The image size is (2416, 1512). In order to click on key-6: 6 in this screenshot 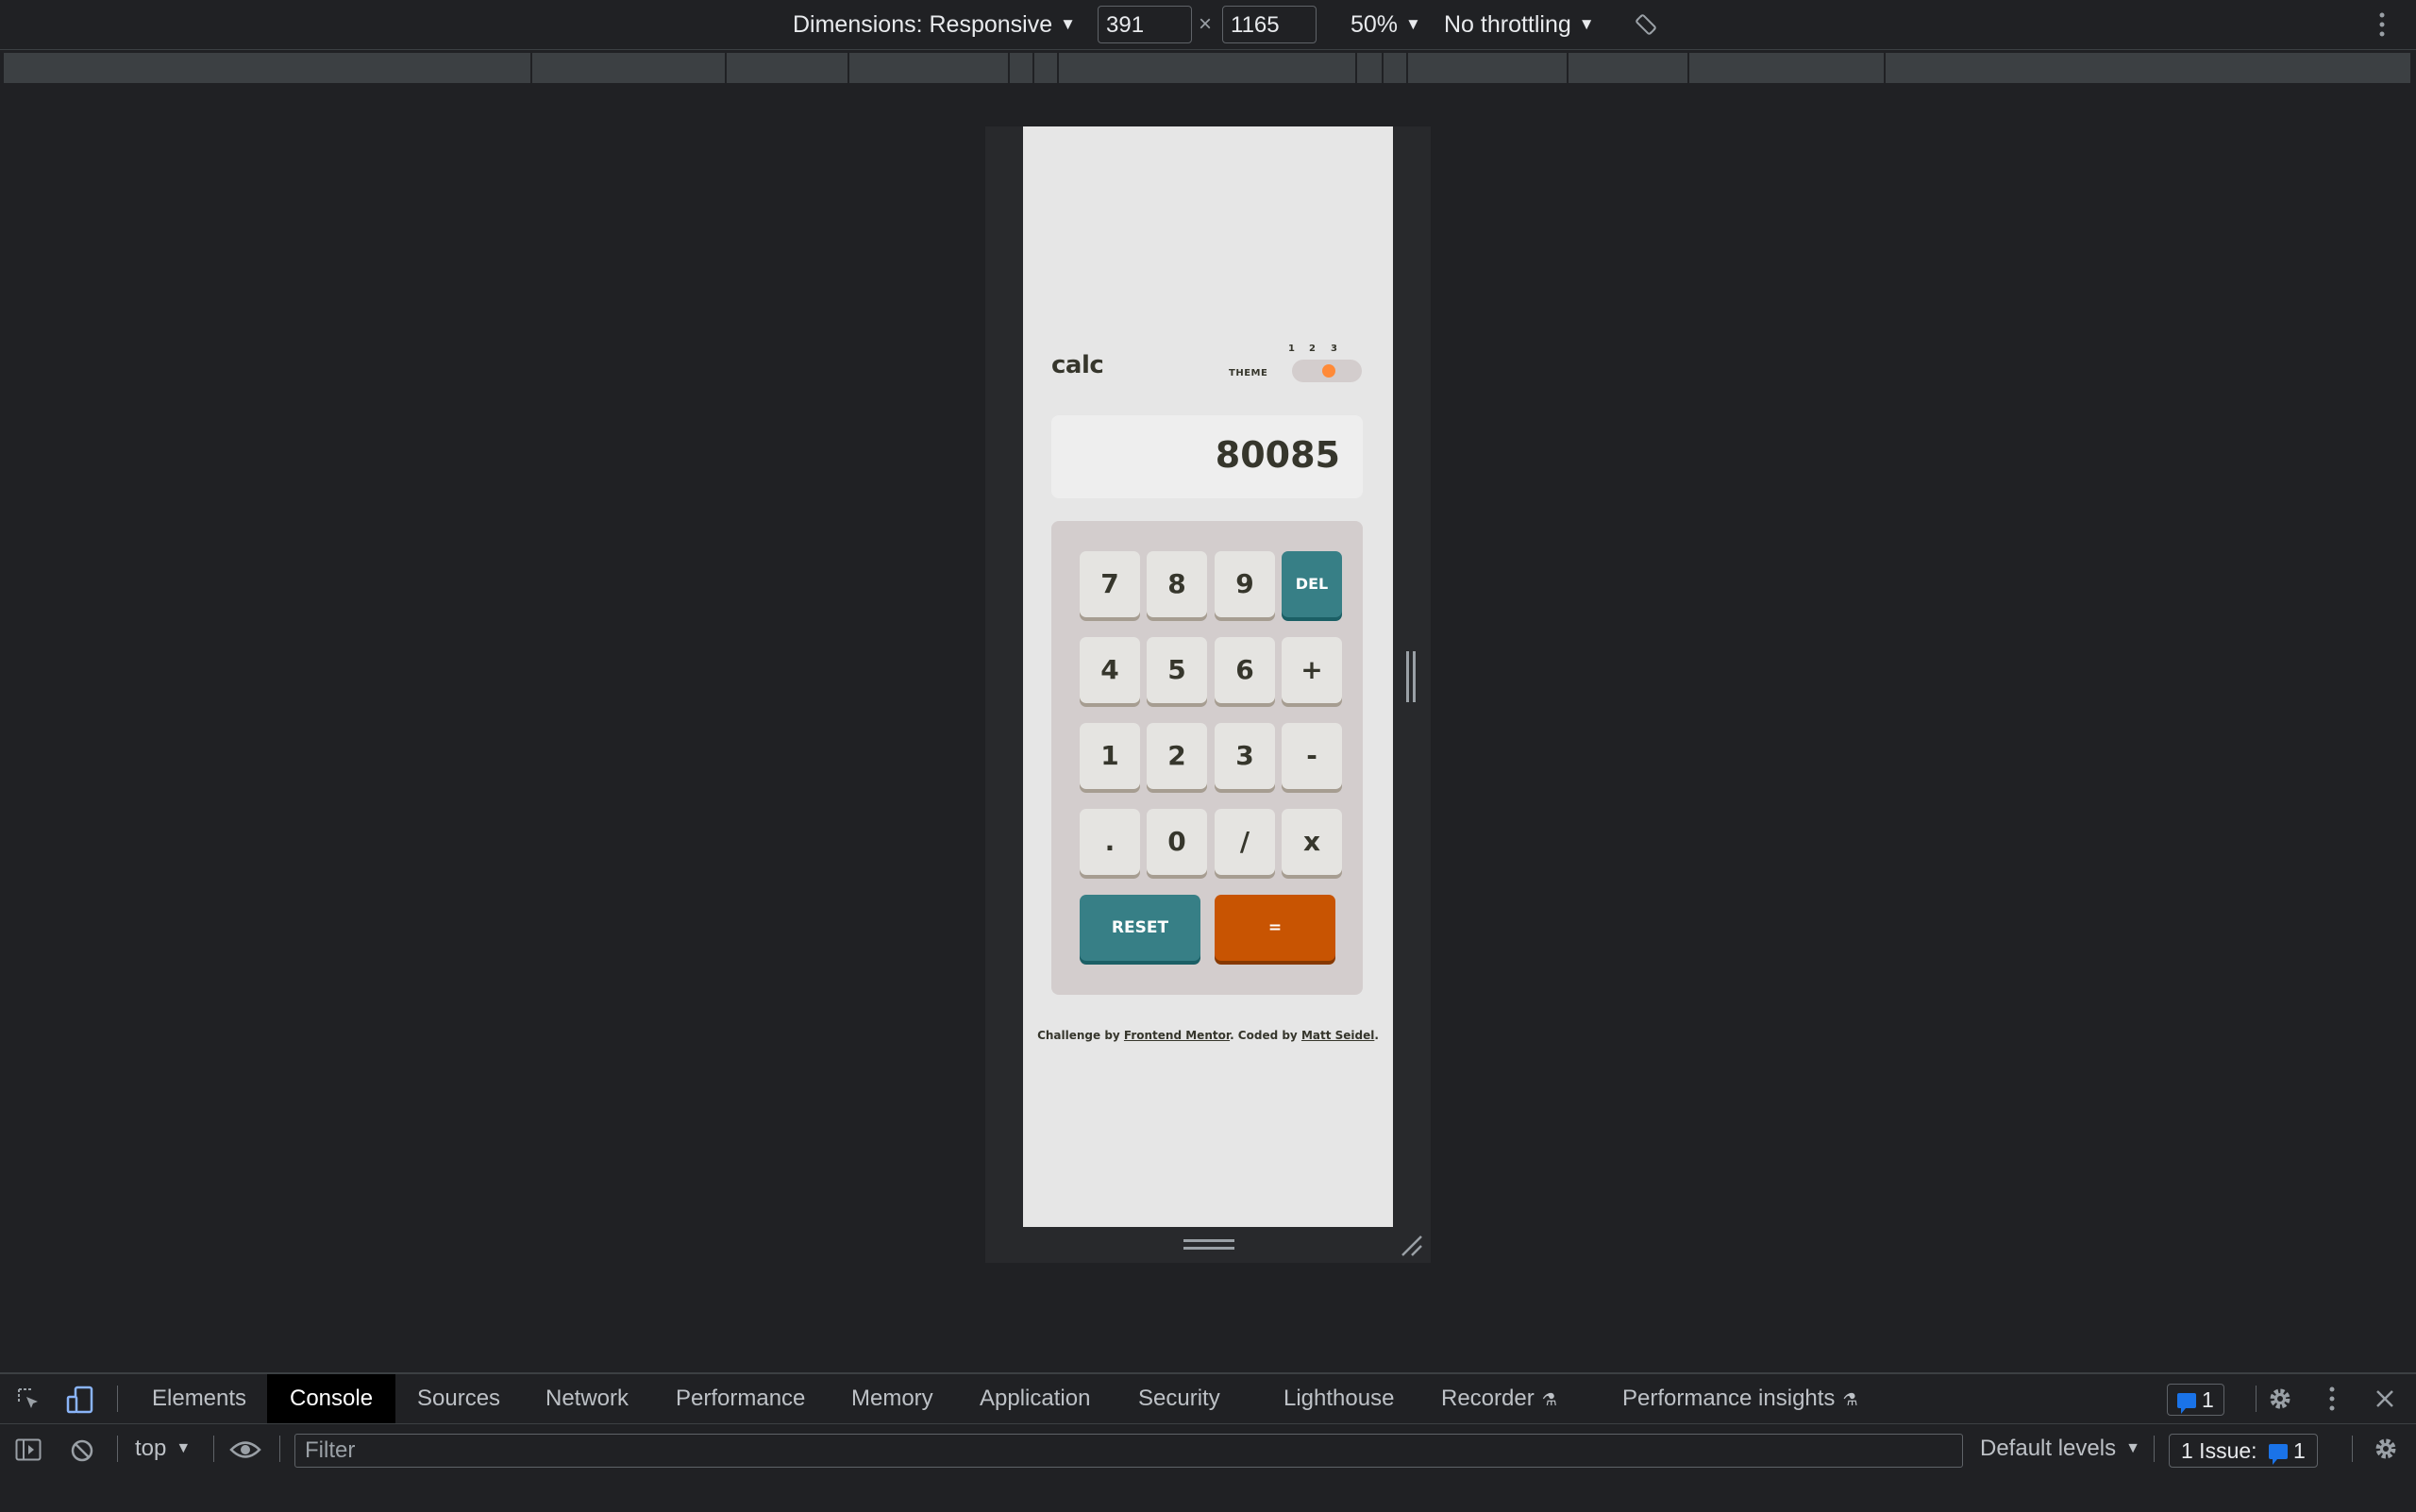, I will do `click(1245, 670)`.